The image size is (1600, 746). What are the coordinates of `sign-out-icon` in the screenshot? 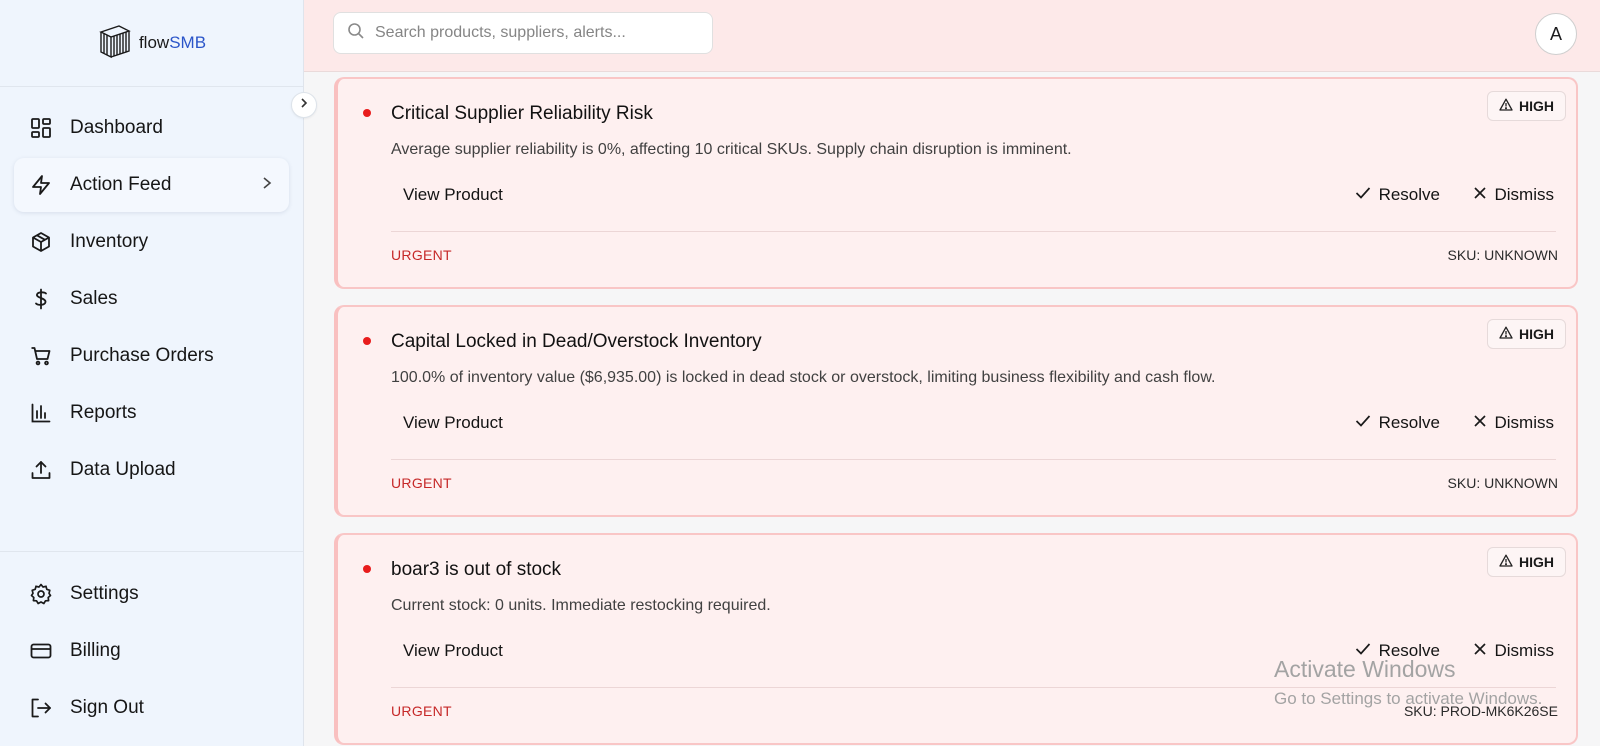 It's located at (41, 708).